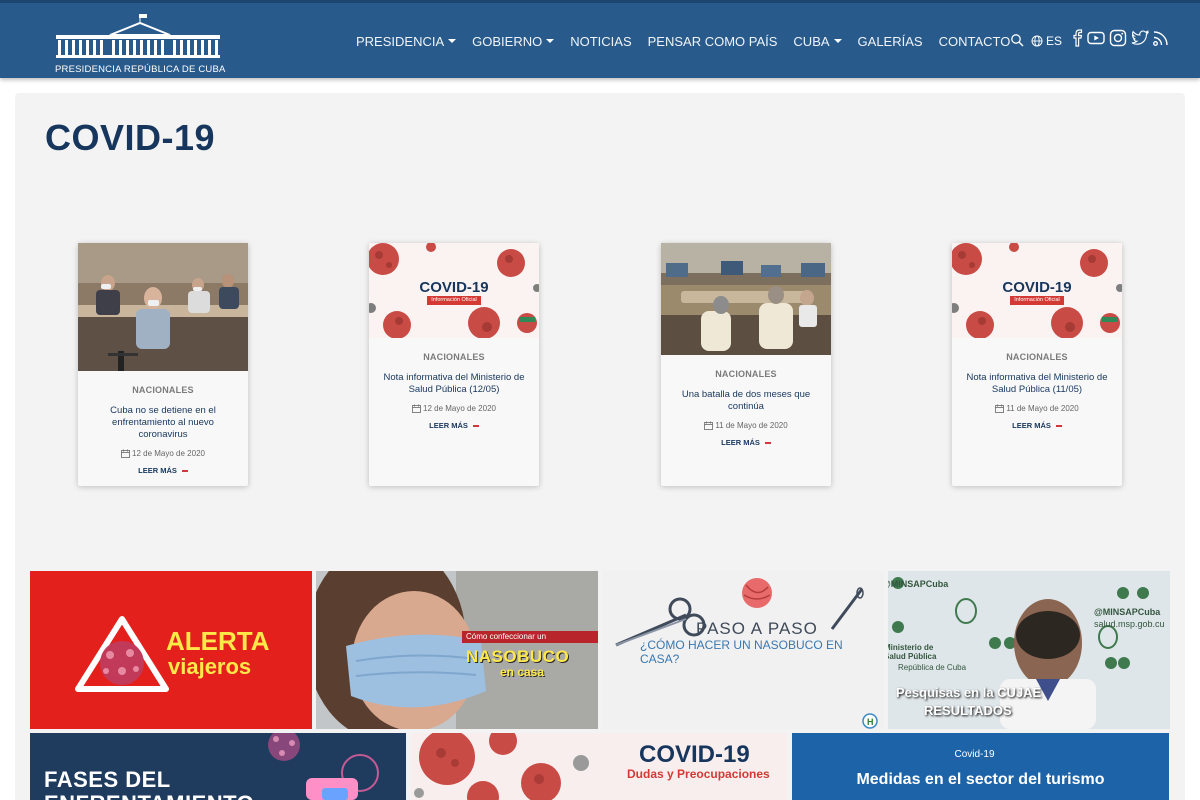  I want to click on nav-item-galerias: GALERÍAS, so click(890, 41).